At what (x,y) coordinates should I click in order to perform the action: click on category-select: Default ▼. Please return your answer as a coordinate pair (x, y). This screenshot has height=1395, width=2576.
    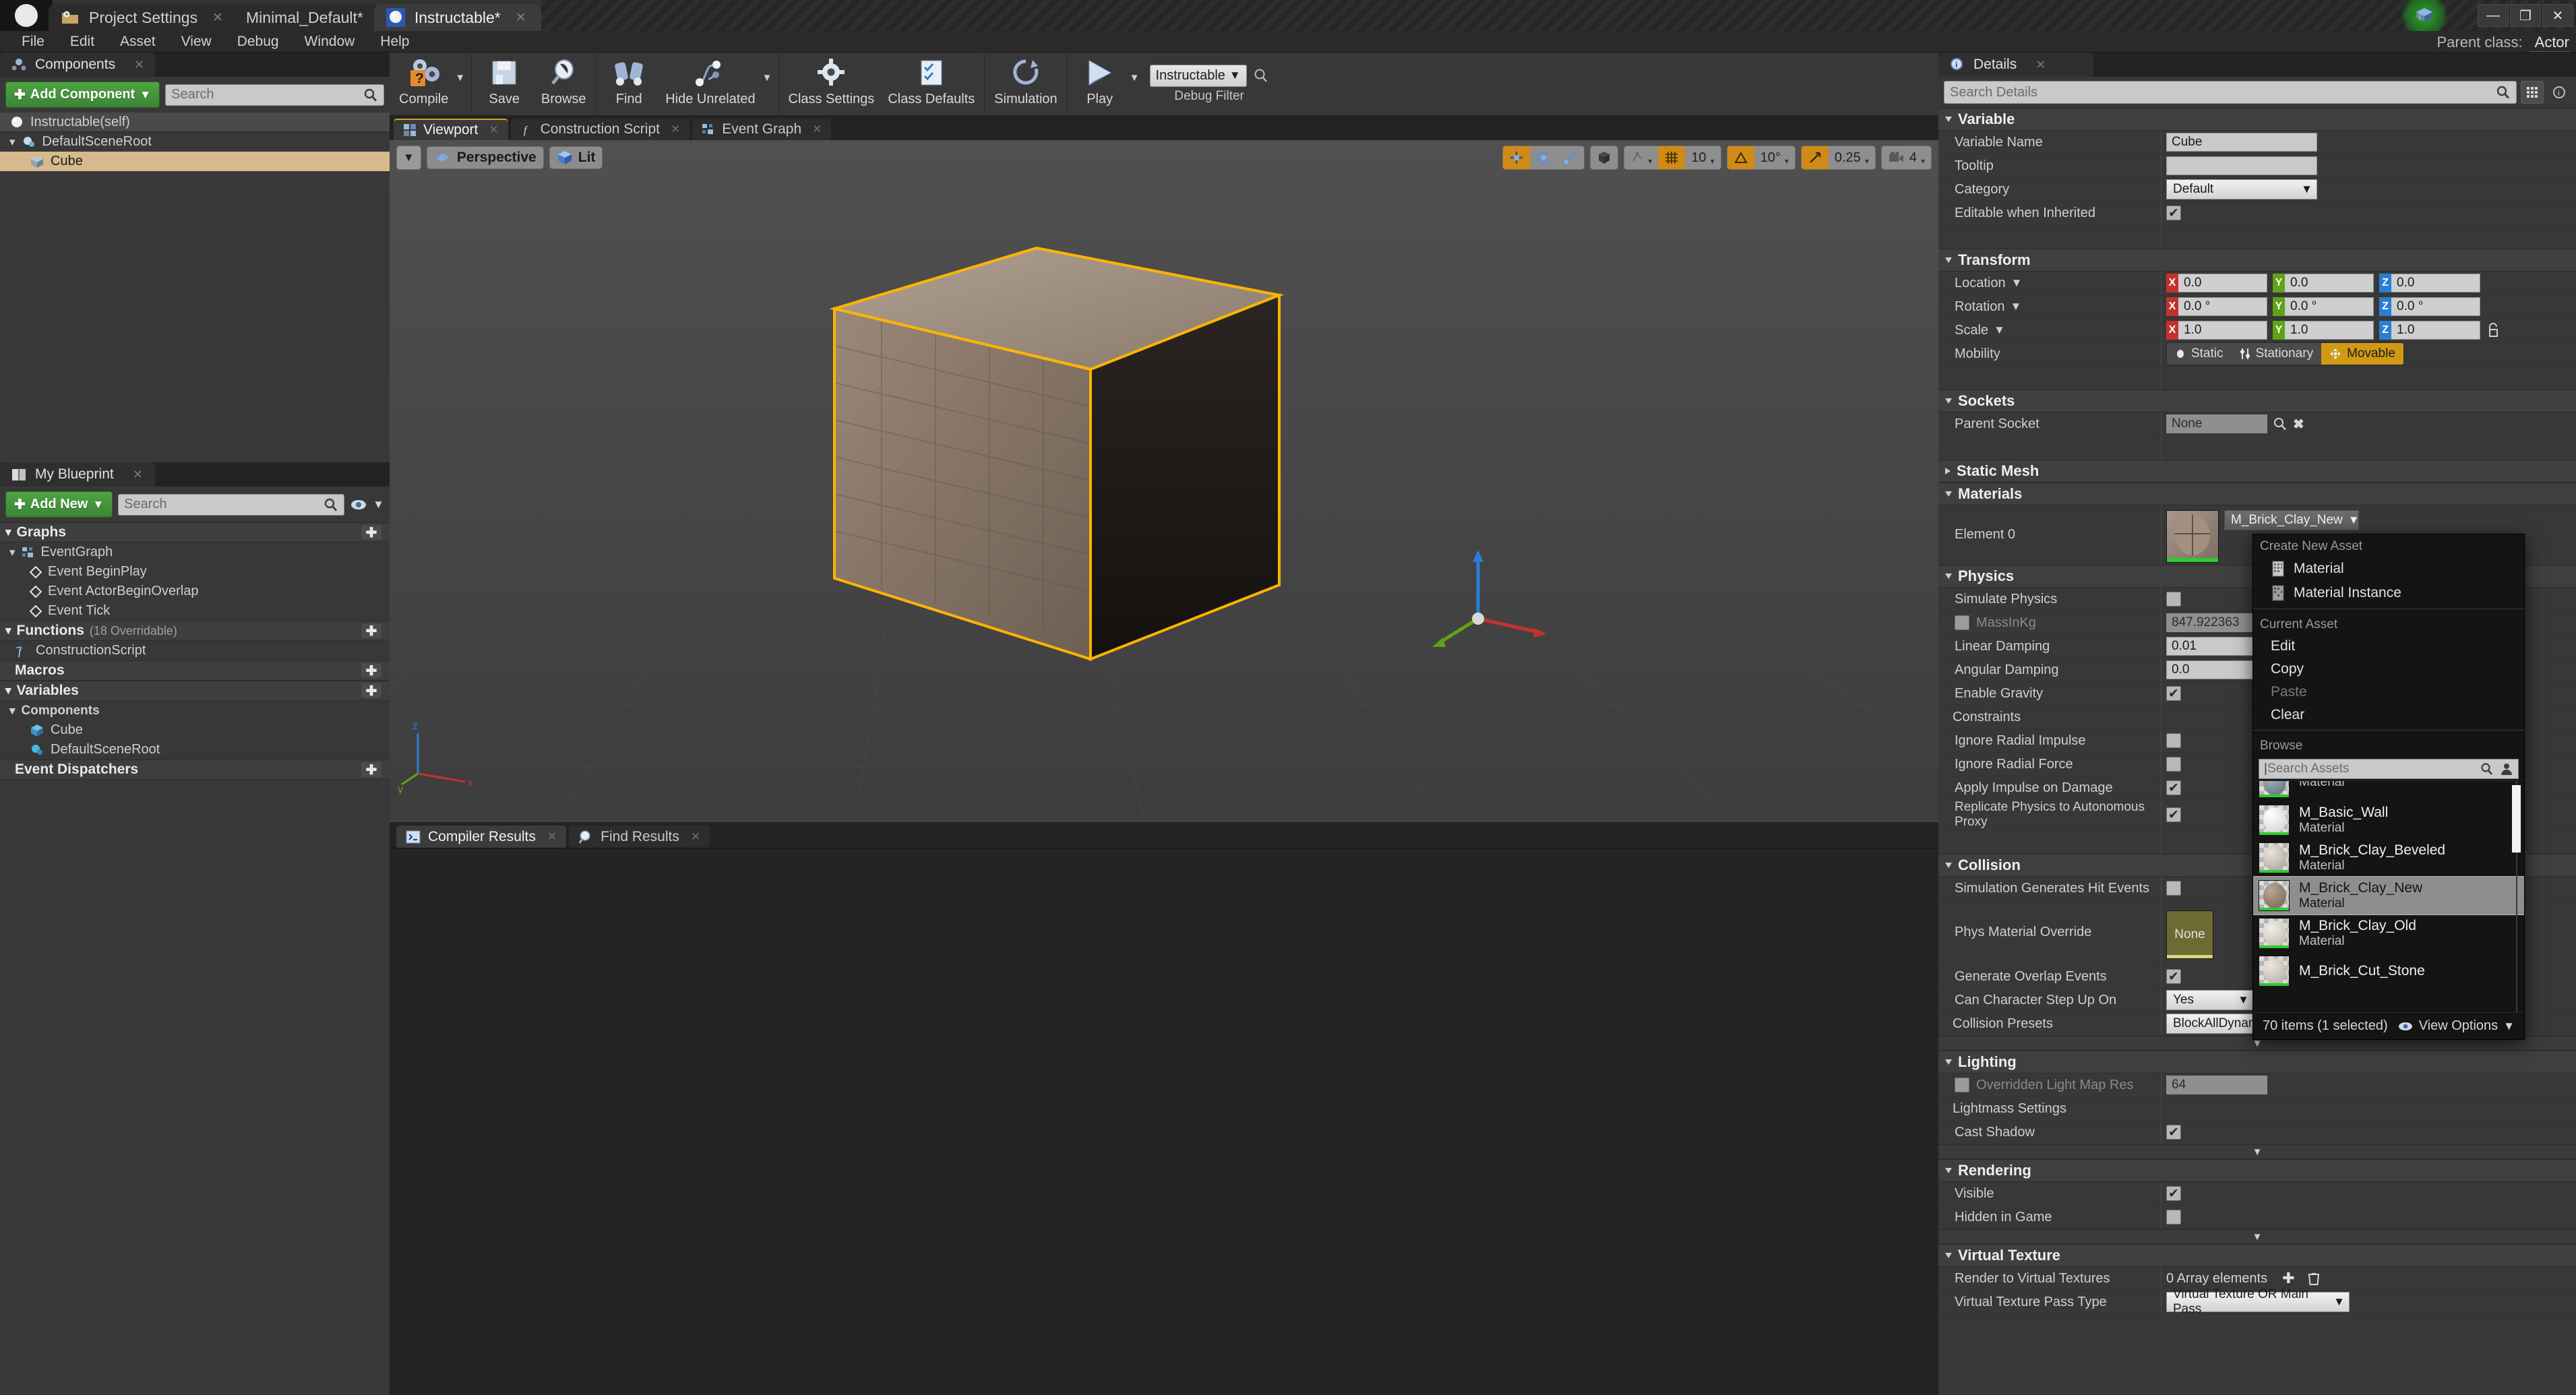
    Looking at the image, I should click on (2241, 189).